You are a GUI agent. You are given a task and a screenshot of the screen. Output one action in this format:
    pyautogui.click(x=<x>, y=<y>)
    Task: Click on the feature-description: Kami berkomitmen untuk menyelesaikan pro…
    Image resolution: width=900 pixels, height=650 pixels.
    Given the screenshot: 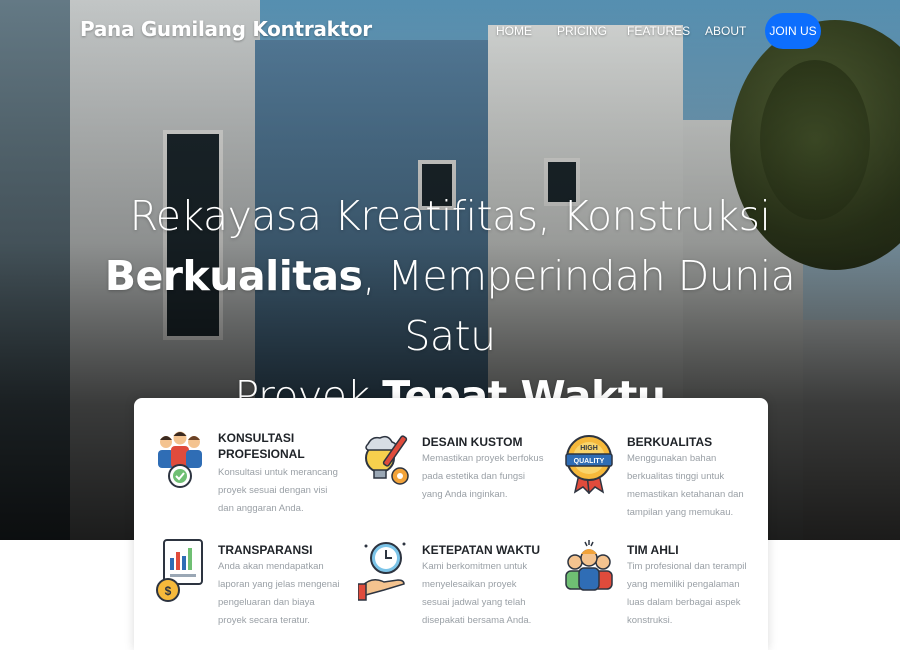 What is the action you would take?
    pyautogui.click(x=477, y=593)
    